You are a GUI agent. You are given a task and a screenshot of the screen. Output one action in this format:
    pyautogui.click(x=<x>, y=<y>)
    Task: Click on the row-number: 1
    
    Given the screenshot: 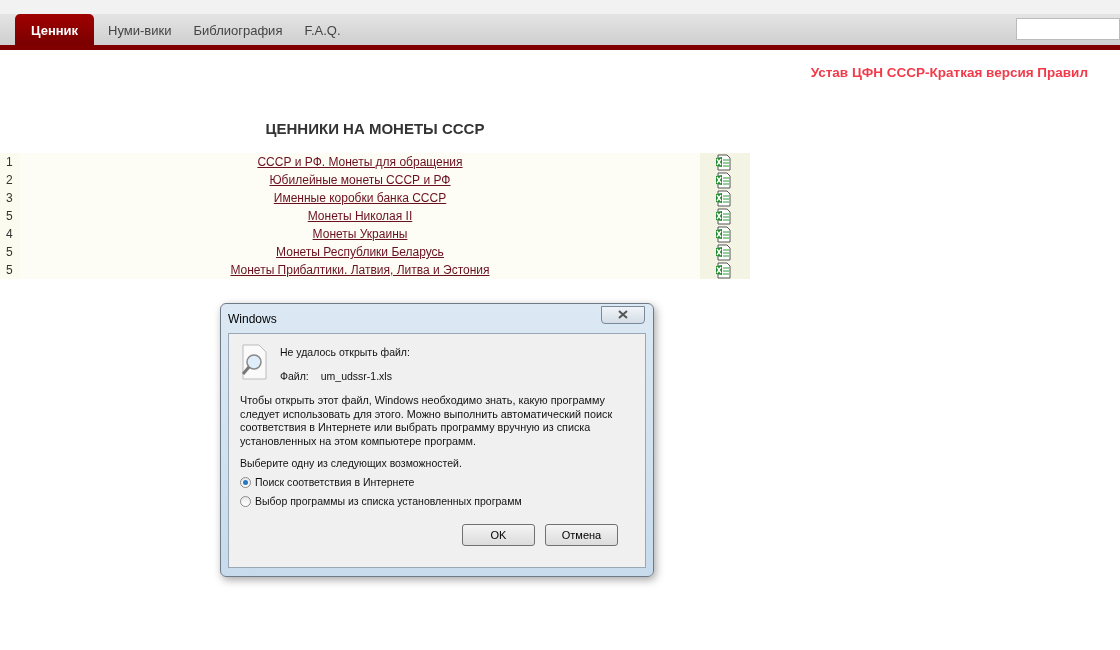 What is the action you would take?
    pyautogui.click(x=10, y=162)
    